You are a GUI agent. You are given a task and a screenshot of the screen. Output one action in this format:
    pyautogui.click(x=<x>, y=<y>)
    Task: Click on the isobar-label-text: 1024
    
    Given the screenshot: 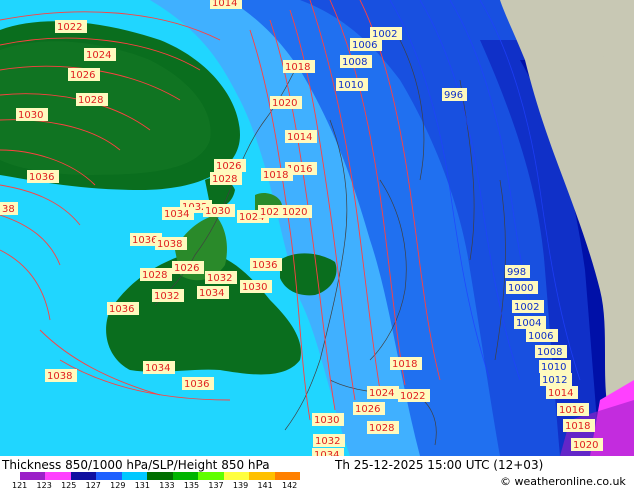 What is the action you would take?
    pyautogui.click(x=98, y=55)
    